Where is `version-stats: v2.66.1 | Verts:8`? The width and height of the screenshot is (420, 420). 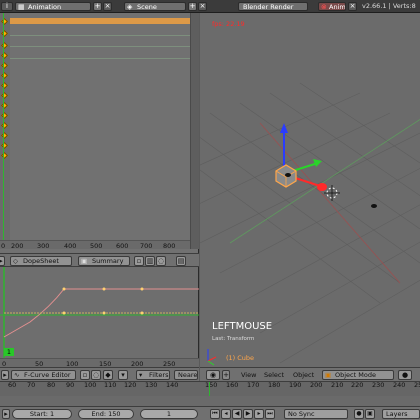
version-stats: v2.66.1 | Verts:8 is located at coordinates (389, 6).